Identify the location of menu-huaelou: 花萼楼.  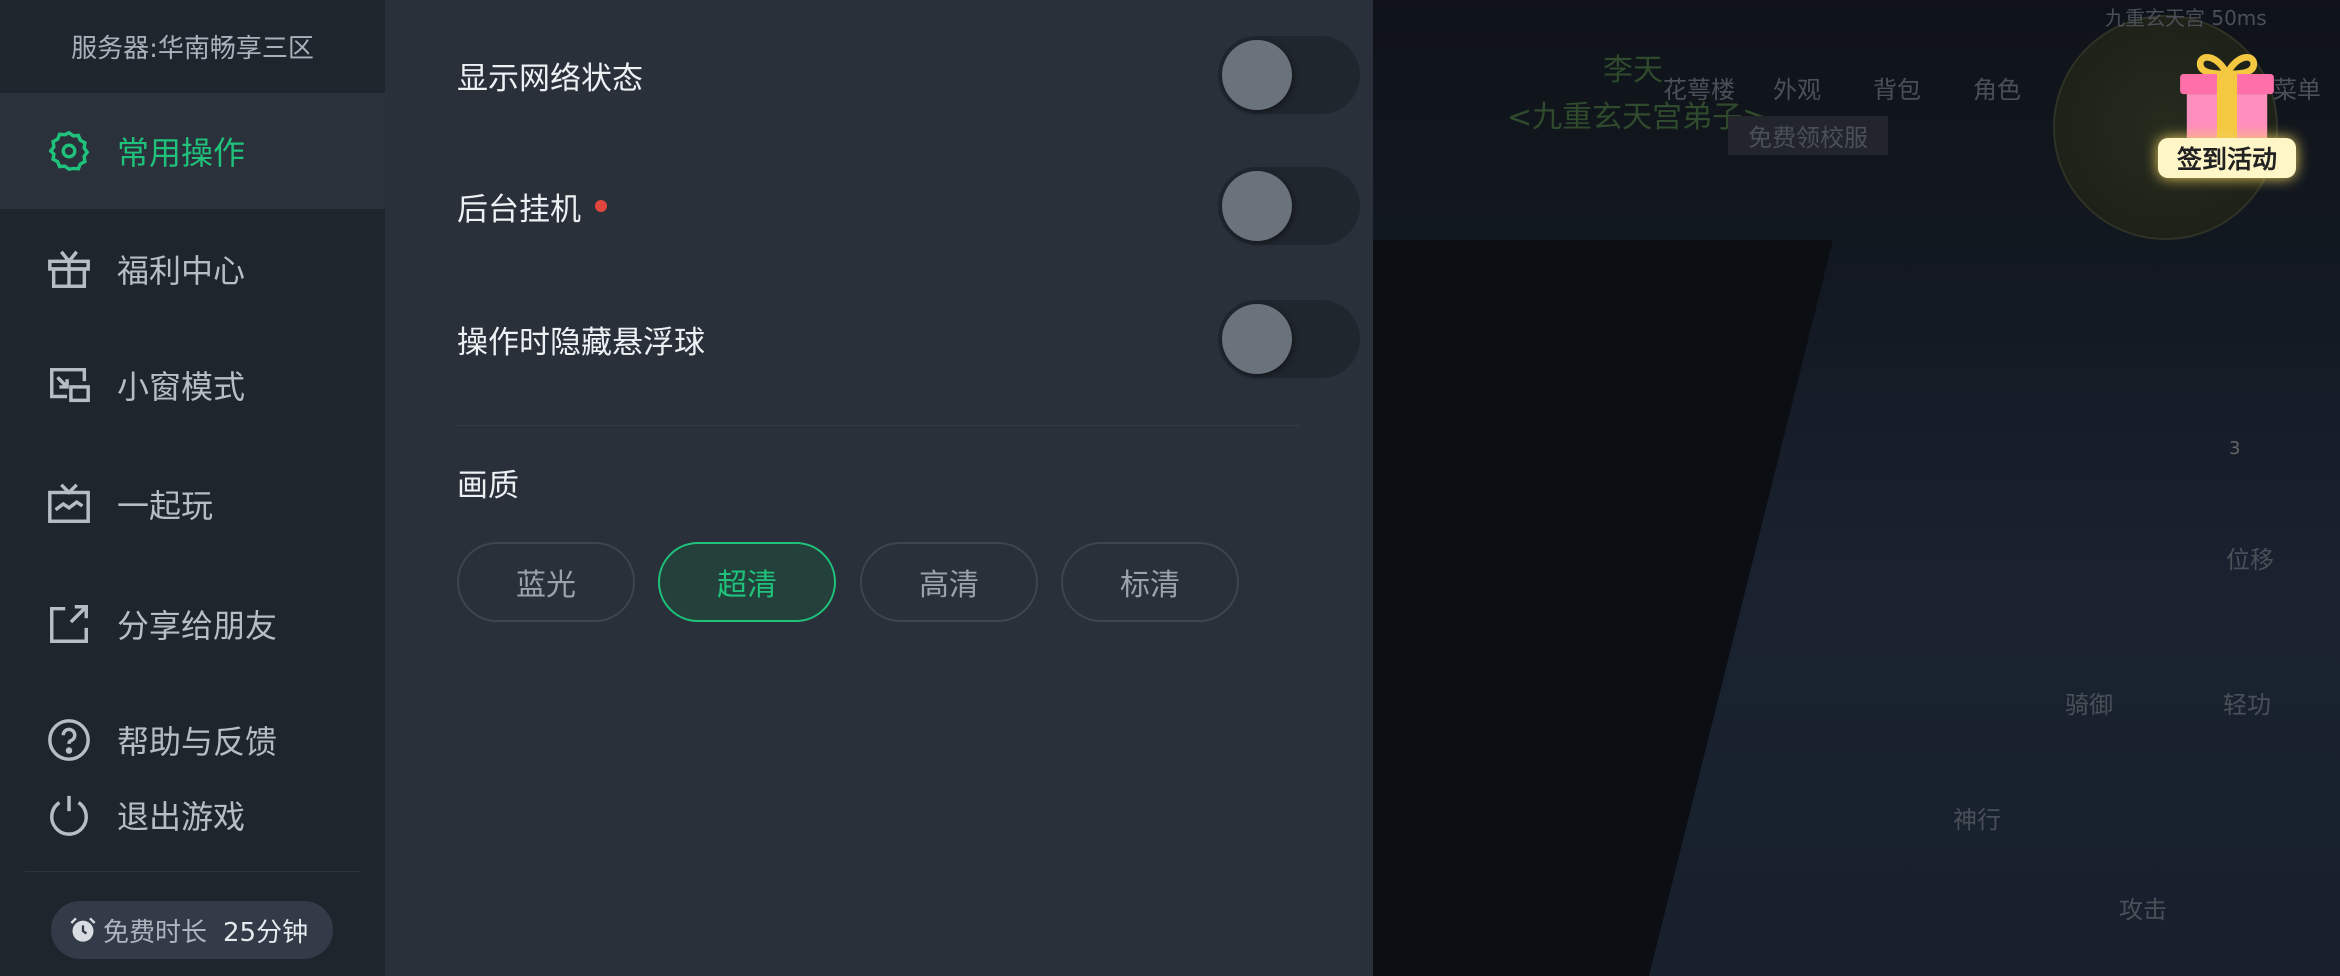
(1699, 87).